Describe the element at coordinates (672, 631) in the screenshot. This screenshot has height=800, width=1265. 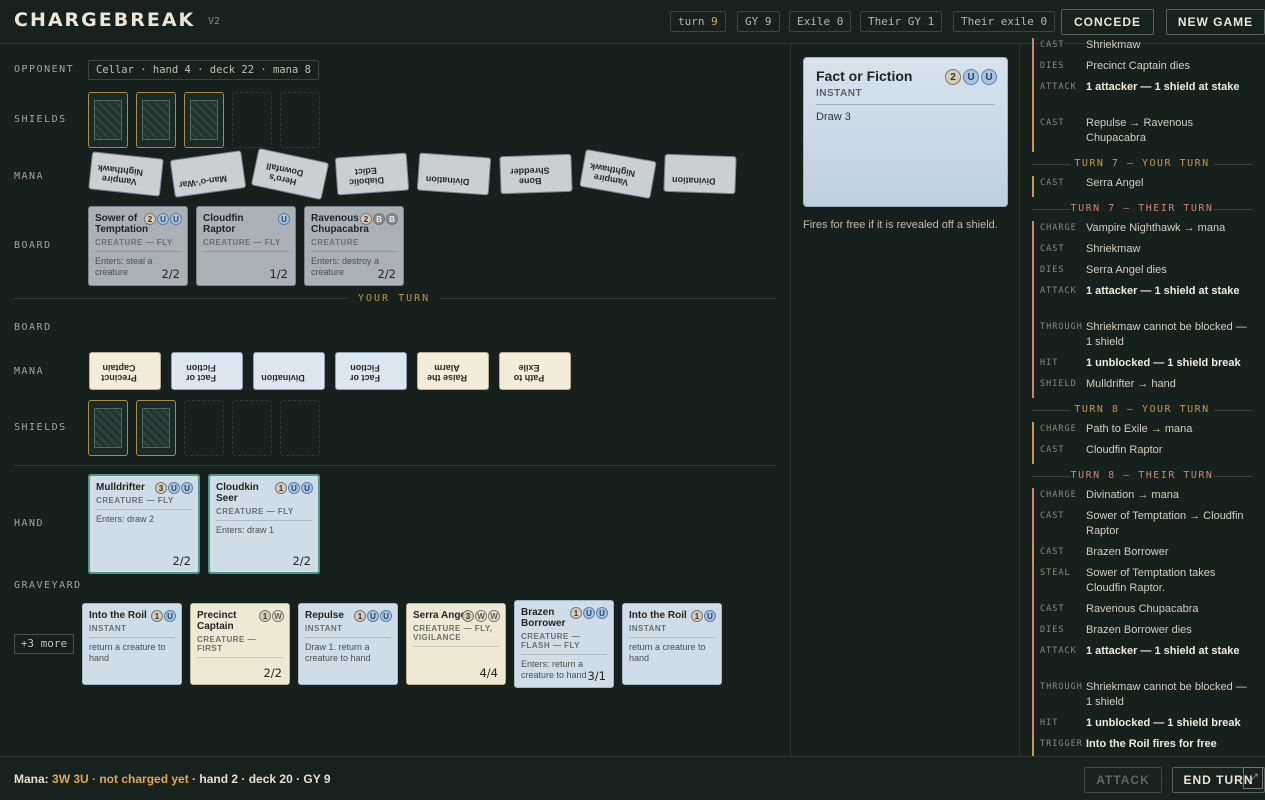
I see `card-type: INSTANT` at that location.